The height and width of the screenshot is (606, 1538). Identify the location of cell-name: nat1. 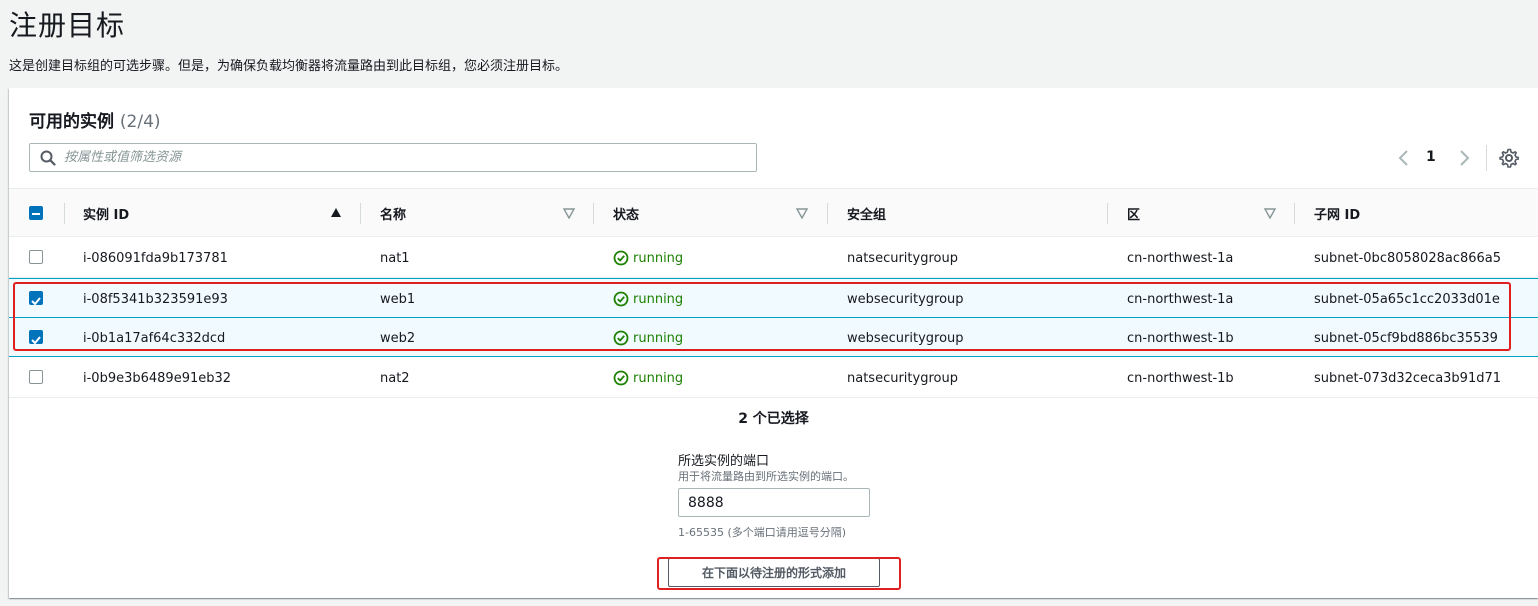
(395, 258).